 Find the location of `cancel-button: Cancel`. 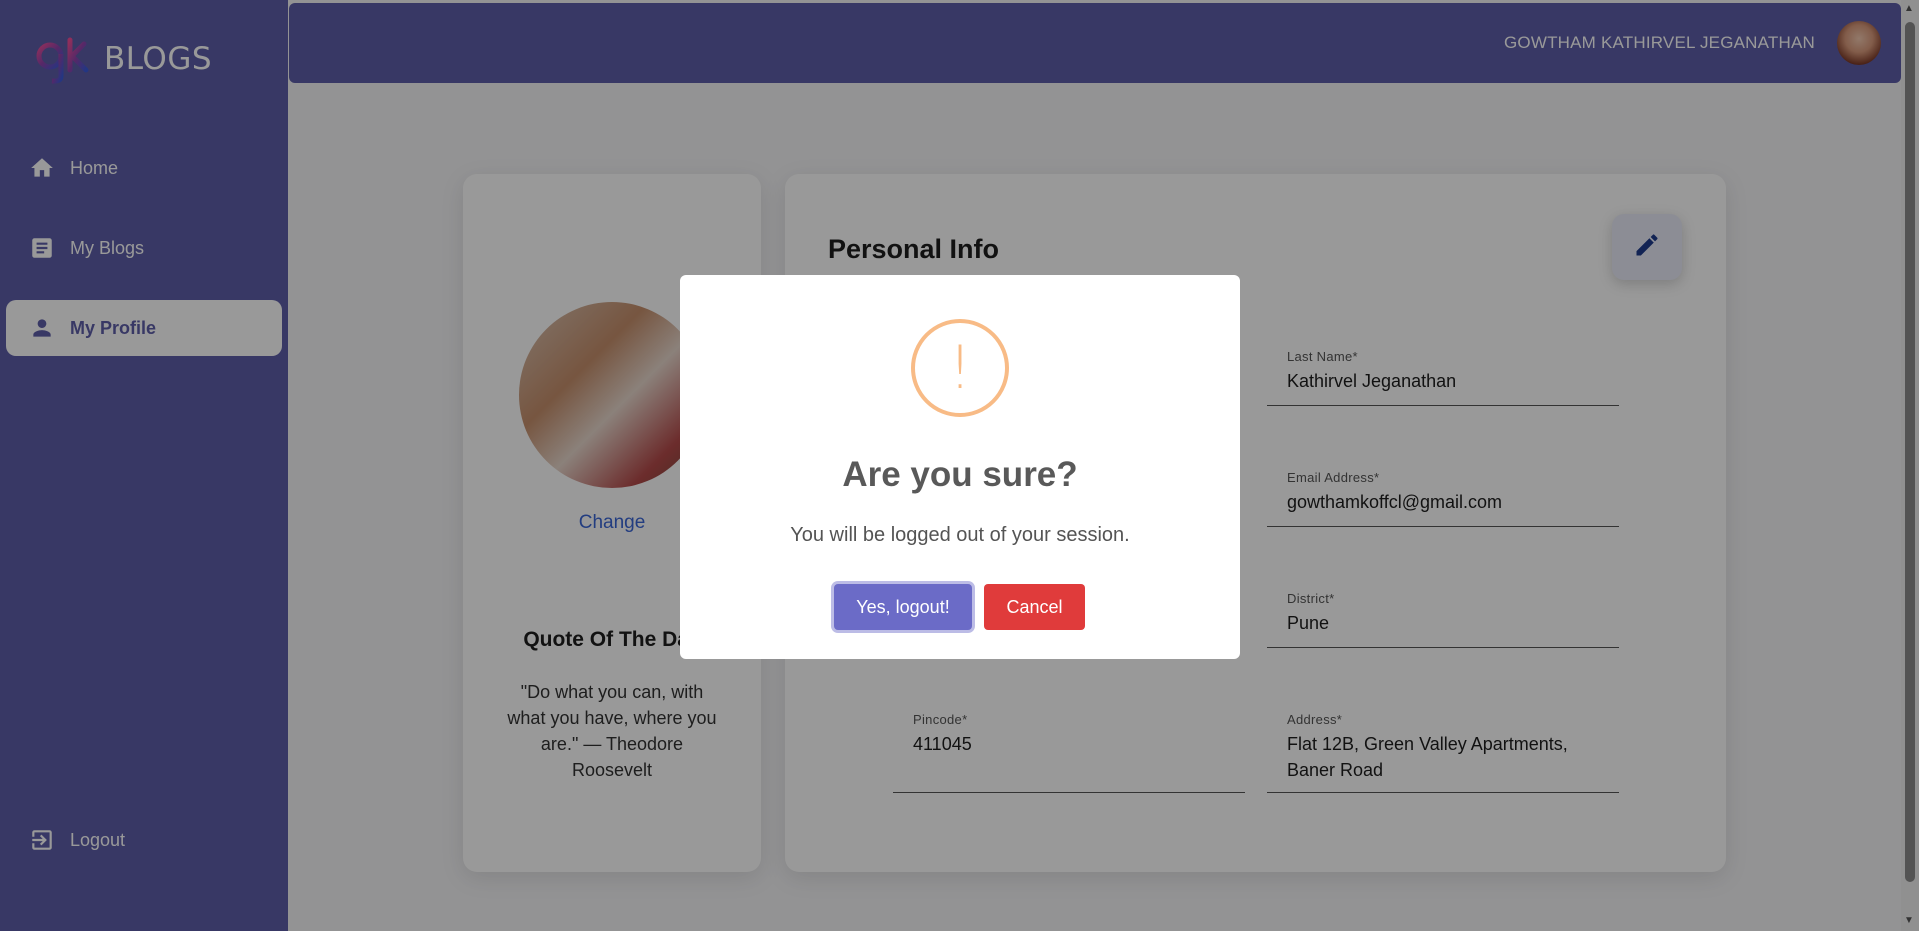

cancel-button: Cancel is located at coordinates (1034, 607).